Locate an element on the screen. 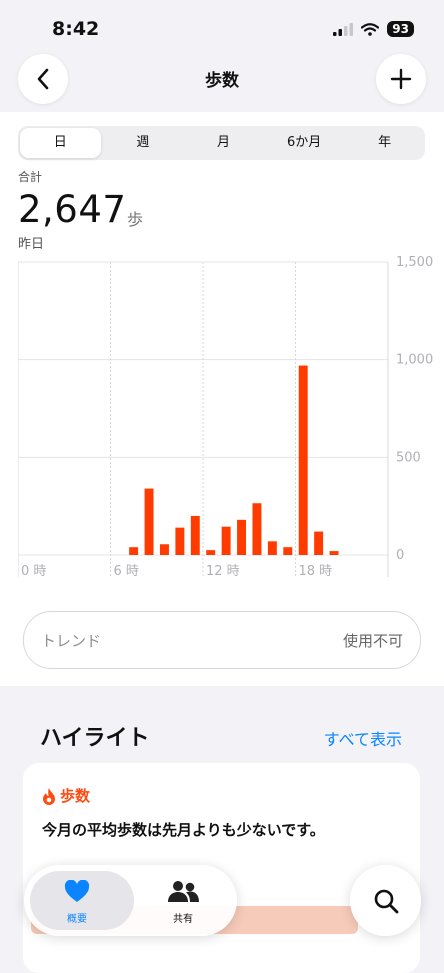 The width and height of the screenshot is (444, 973). highlight-text: 今月の平均歩数は先月よりも少ないです。 is located at coordinates (183, 830).